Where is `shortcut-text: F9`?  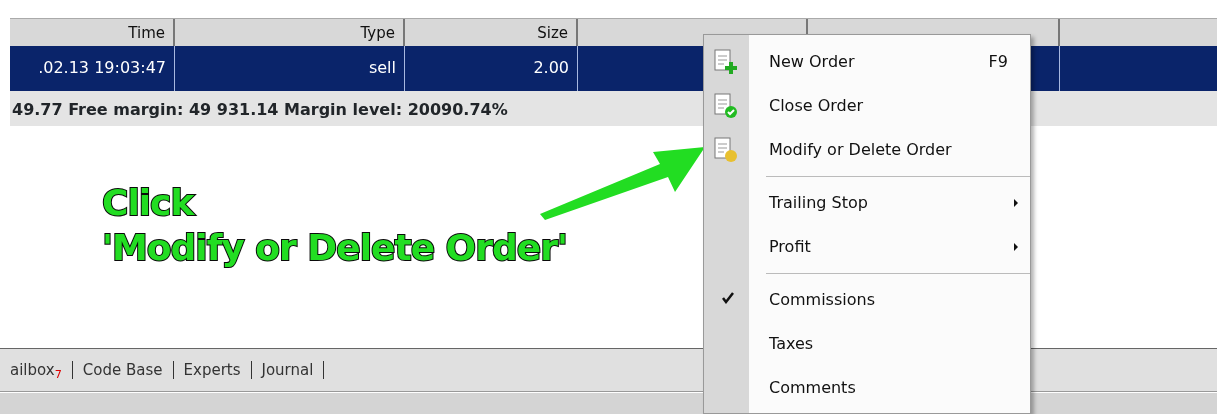
shortcut-text: F9 is located at coordinates (998, 62).